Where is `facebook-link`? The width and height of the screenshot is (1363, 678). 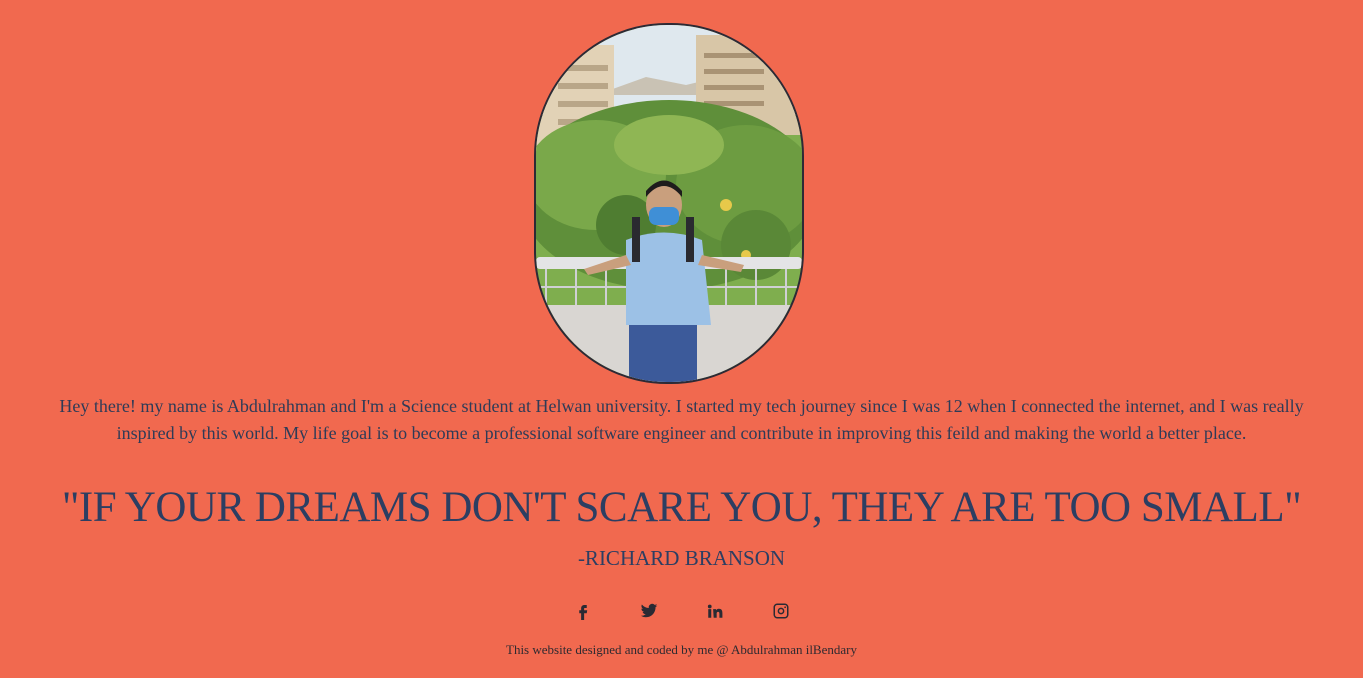 facebook-link is located at coordinates (583, 611).